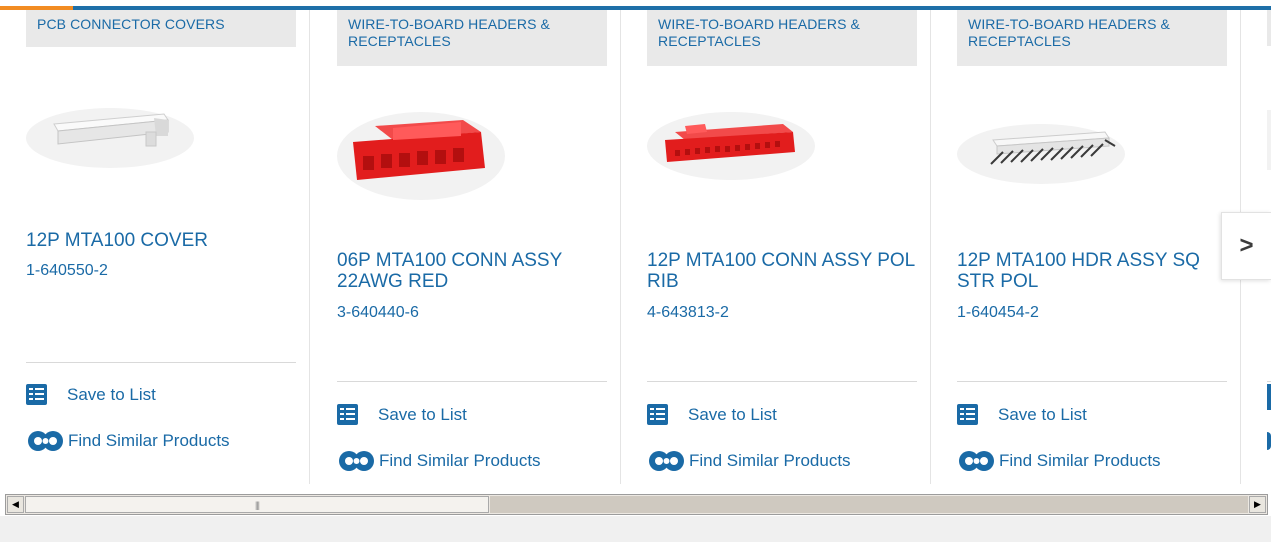 The width and height of the screenshot is (1271, 542). I want to click on arrow-left-icon: ◀, so click(15, 504).